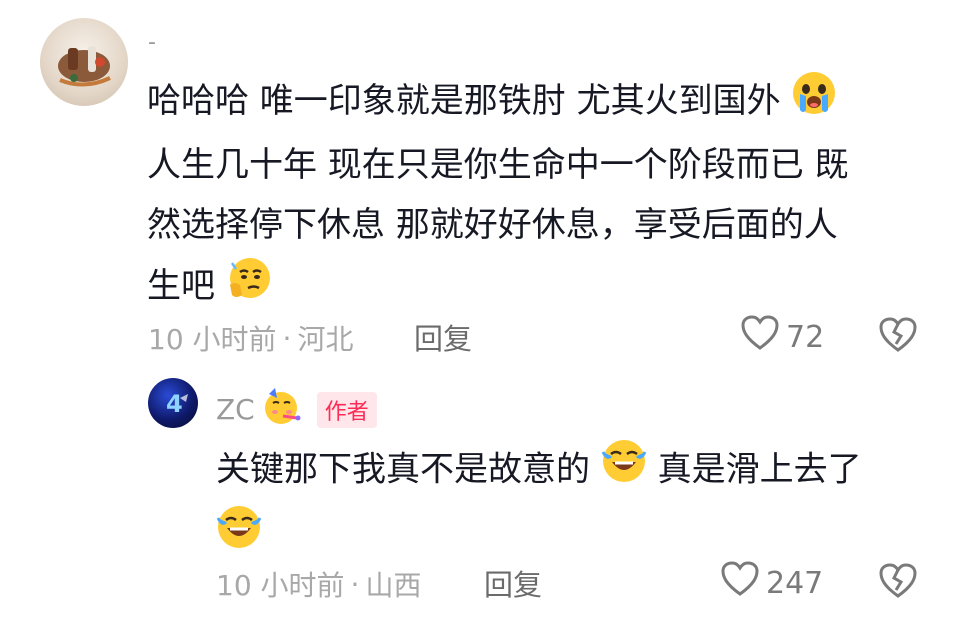 This screenshot has height=617, width=960. Describe the element at coordinates (325, 339) in the screenshot. I see `comment-location: 河北` at that location.